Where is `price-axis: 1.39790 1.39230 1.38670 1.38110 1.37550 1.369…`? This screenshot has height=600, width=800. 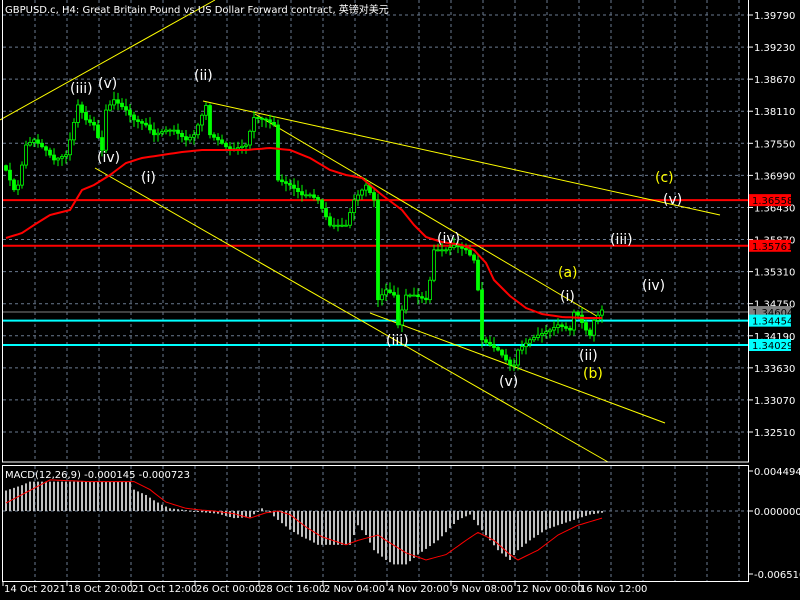 price-axis: 1.39790 1.39230 1.38670 1.38110 1.37550 1.369… is located at coordinates (771, 225).